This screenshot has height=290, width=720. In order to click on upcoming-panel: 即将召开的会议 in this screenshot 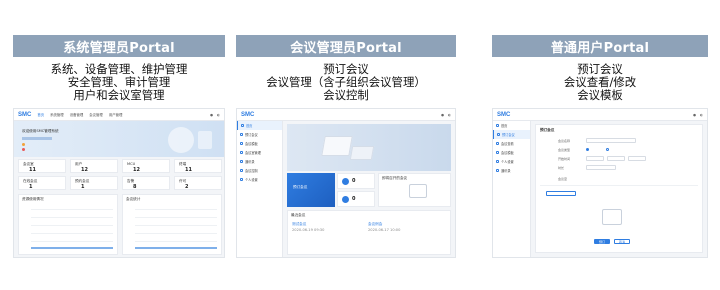, I will do `click(414, 190)`.